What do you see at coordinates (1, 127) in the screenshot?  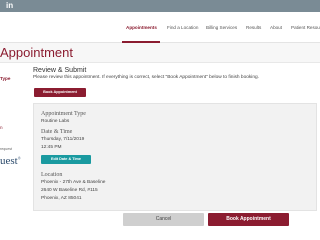 I see `sidebar-item-current: n` at bounding box center [1, 127].